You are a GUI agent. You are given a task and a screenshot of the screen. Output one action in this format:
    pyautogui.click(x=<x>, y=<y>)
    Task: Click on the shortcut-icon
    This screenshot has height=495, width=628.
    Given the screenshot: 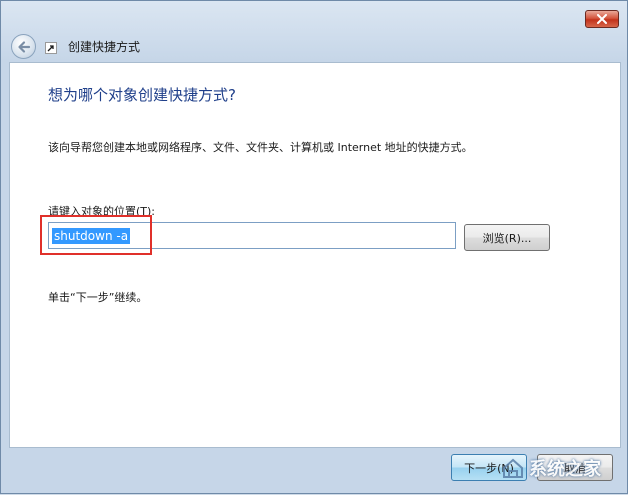 What is the action you would take?
    pyautogui.click(x=51, y=48)
    